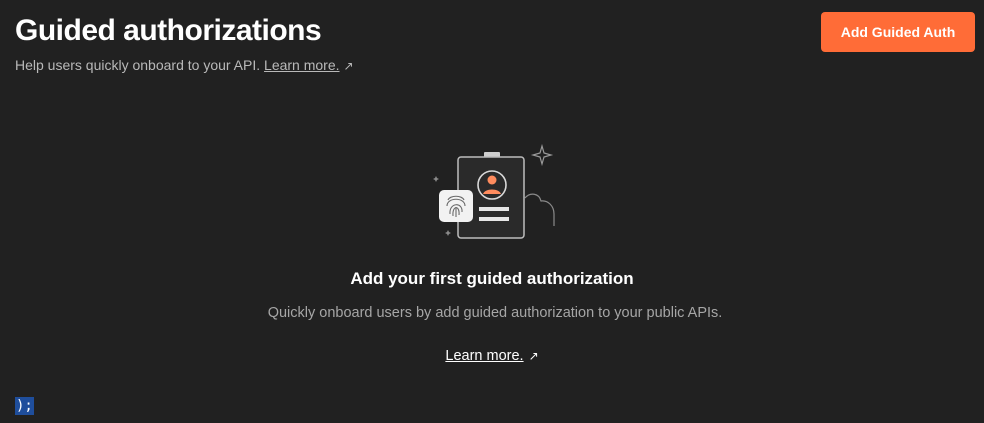 Image resolution: width=984 pixels, height=423 pixels. What do you see at coordinates (138, 65) in the screenshot?
I see `subtitle-text: Help users quickly onboard to your API.` at bounding box center [138, 65].